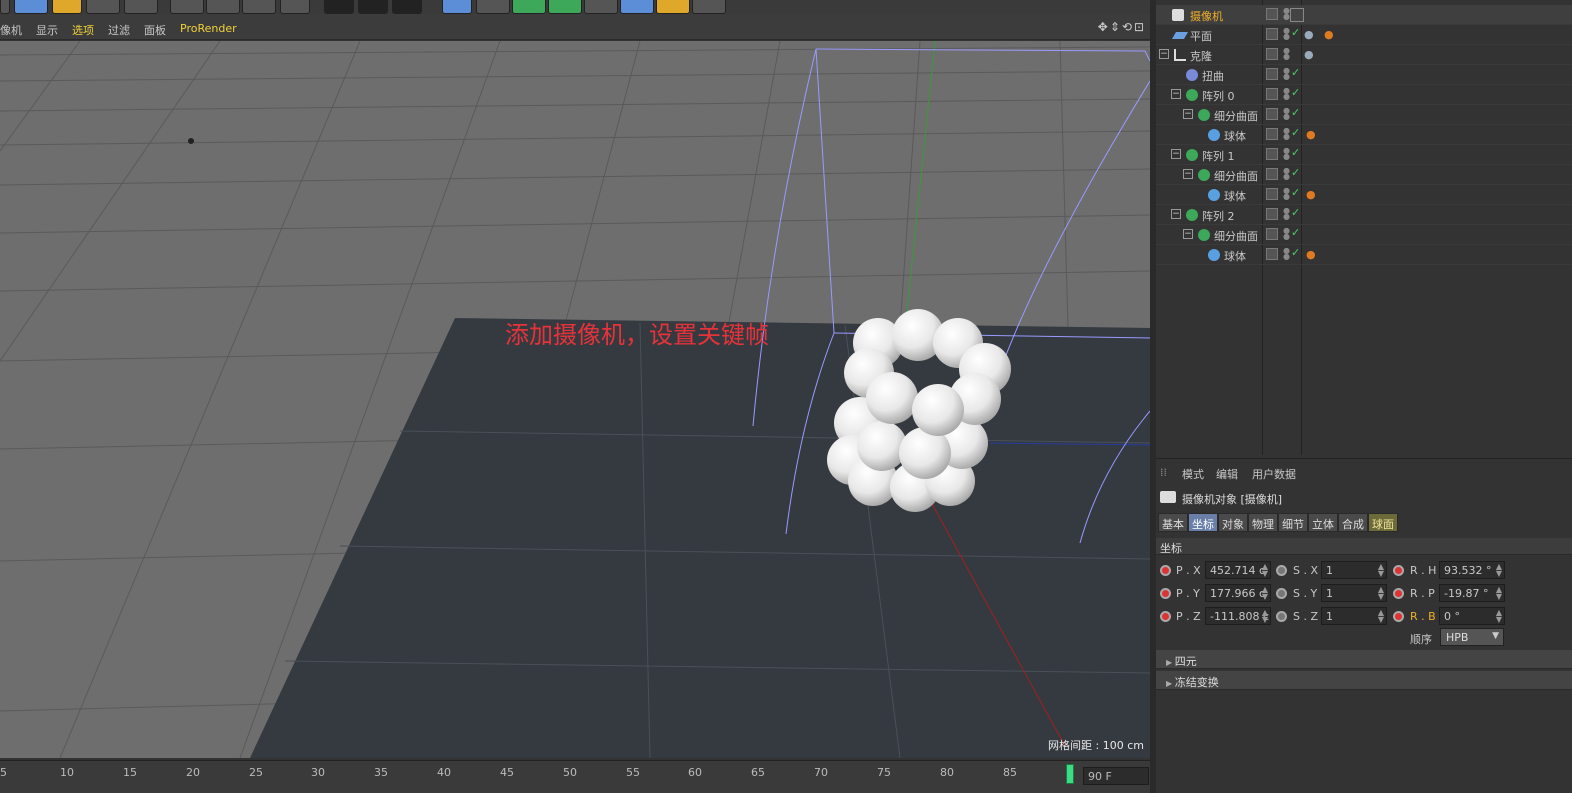 The width and height of the screenshot is (1572, 793). What do you see at coordinates (208, 28) in the screenshot?
I see `menu-prorender: ProRender` at bounding box center [208, 28].